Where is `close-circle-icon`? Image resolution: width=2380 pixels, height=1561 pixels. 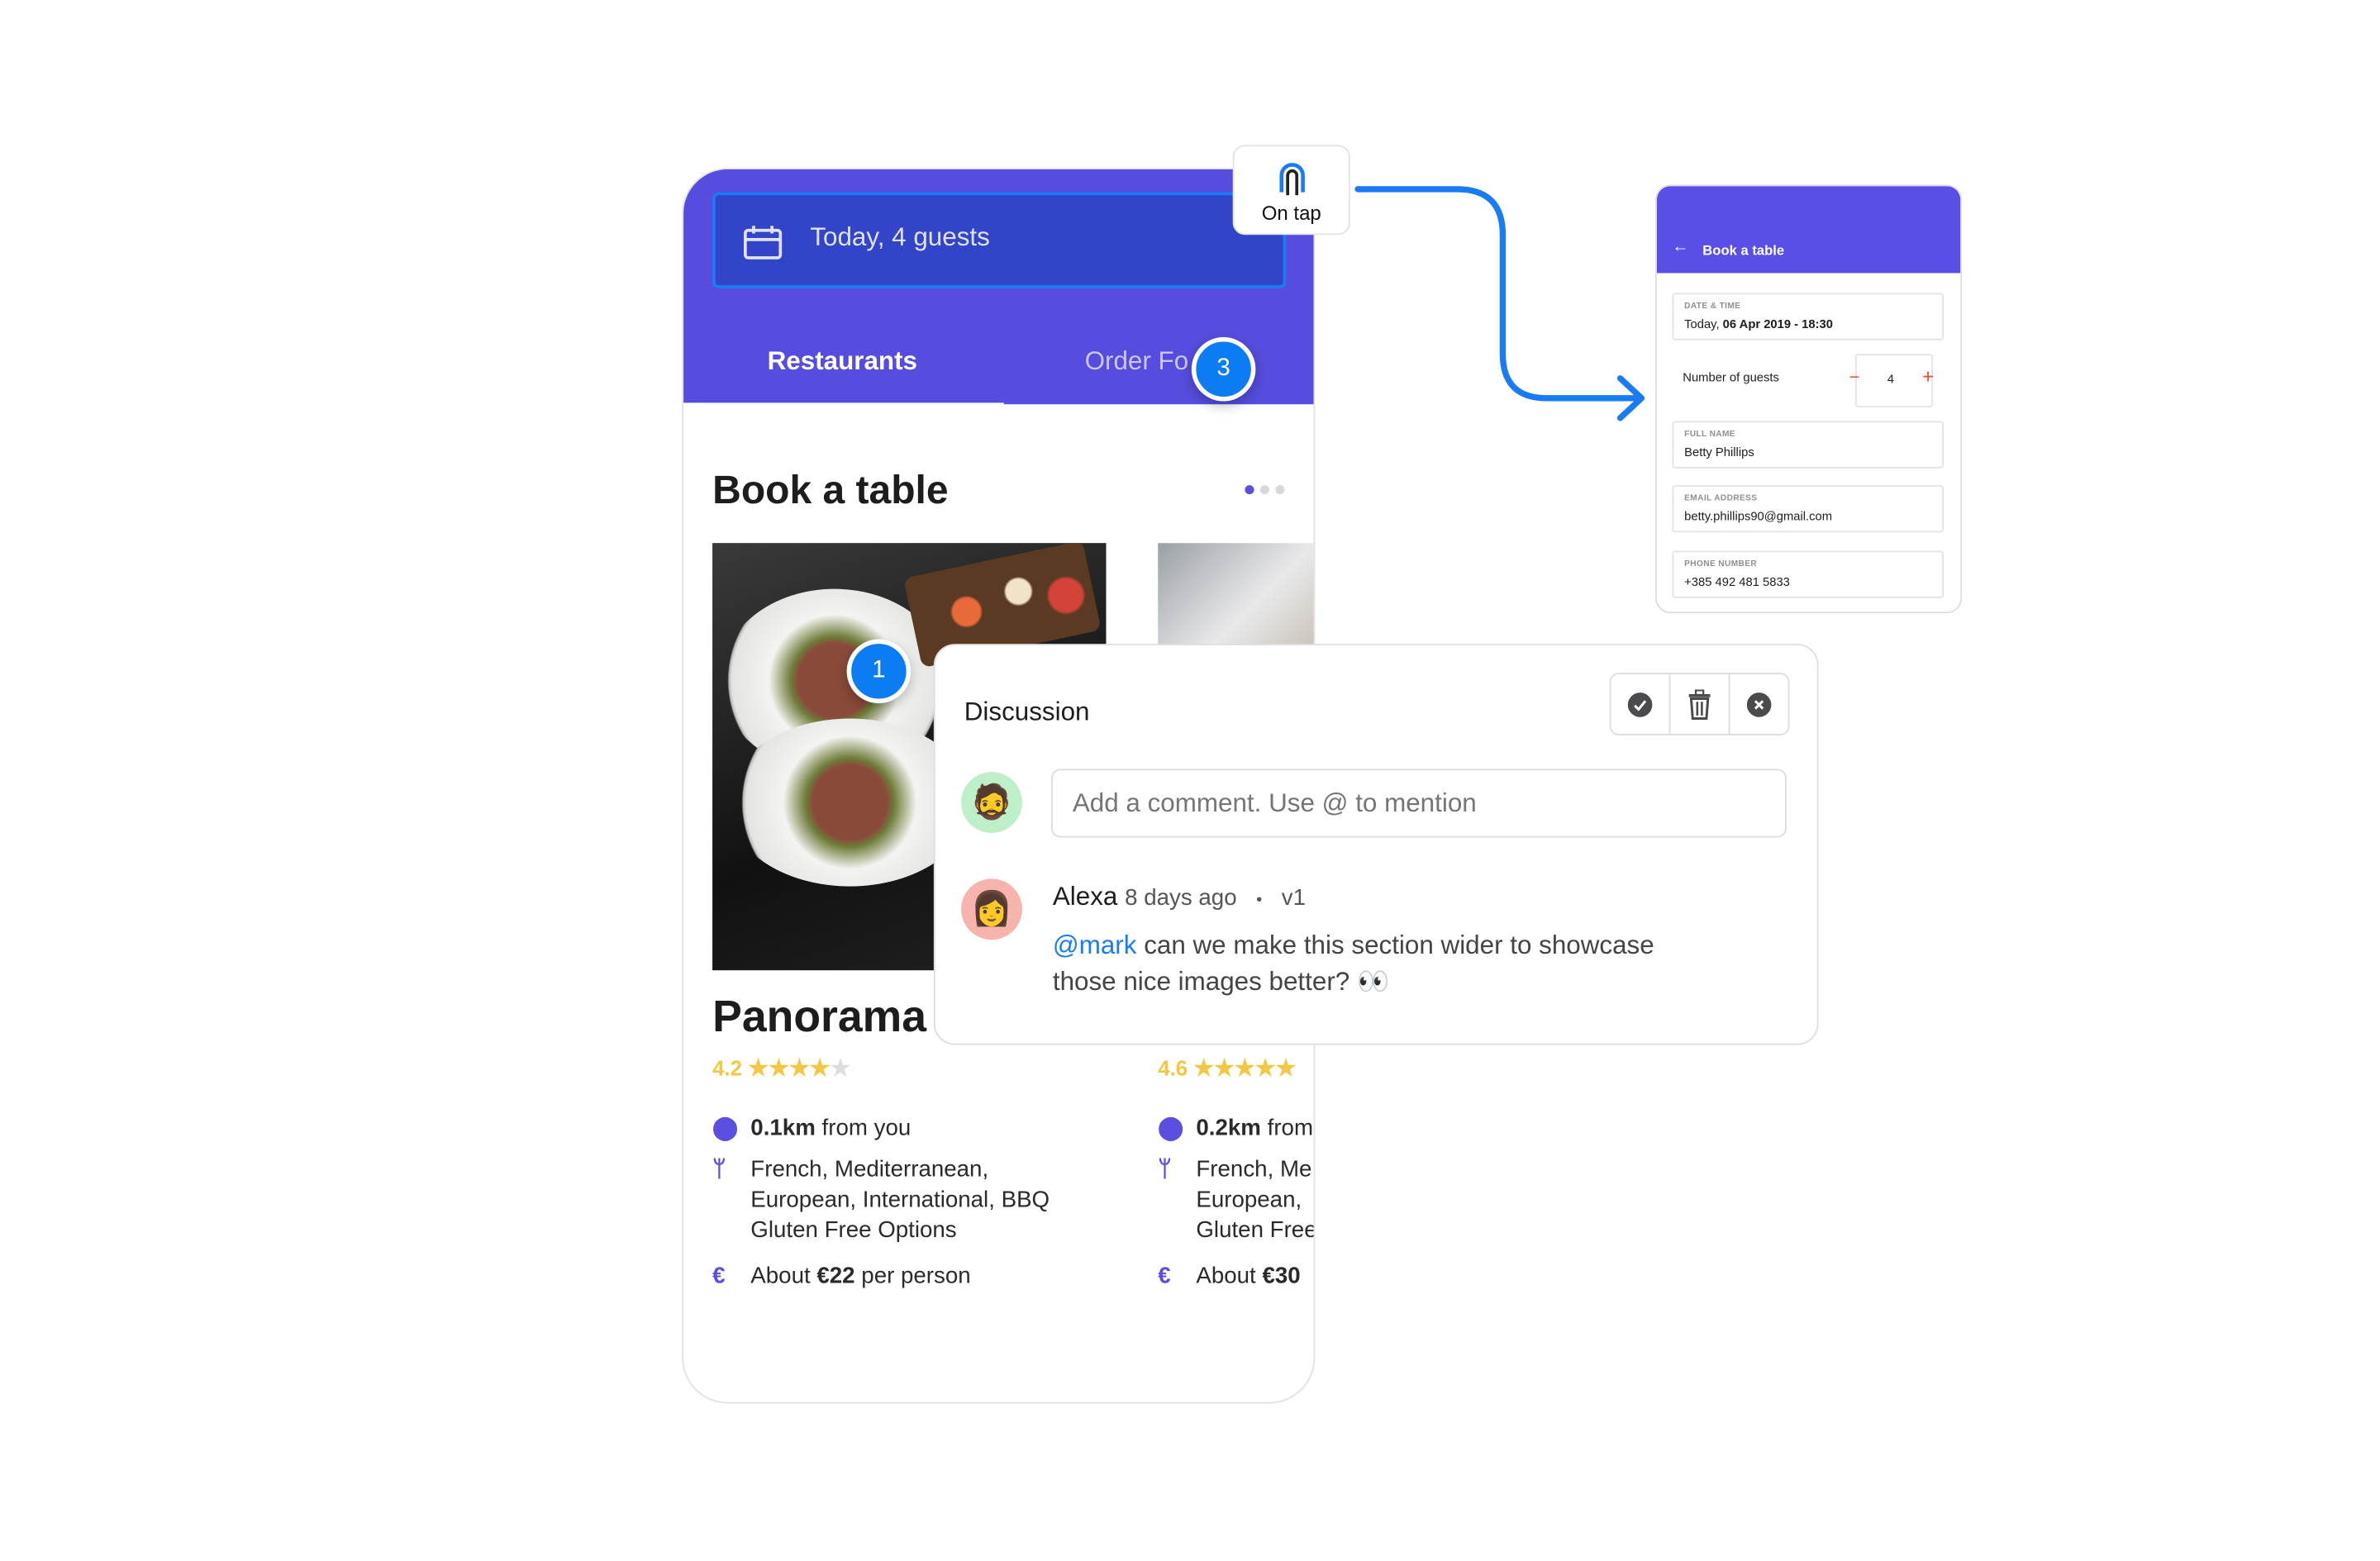 close-circle-icon is located at coordinates (1759, 704).